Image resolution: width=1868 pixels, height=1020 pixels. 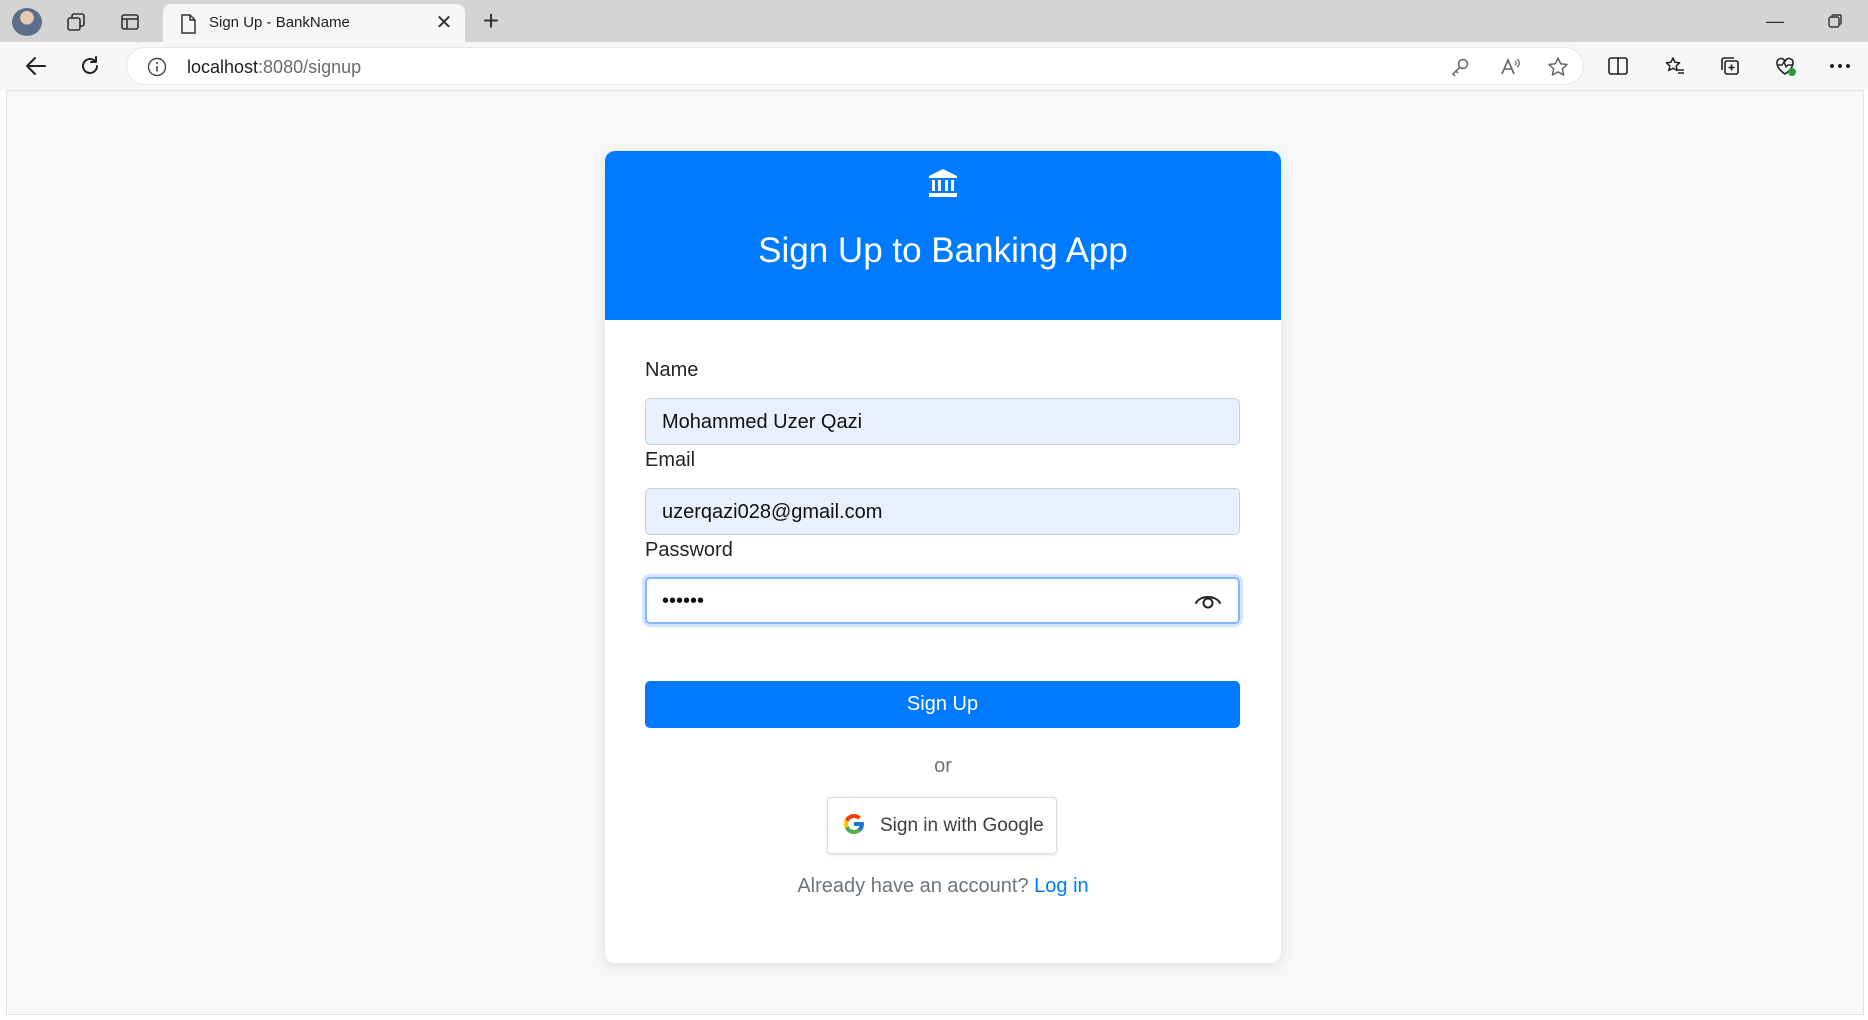 I want to click on active-tab: Sign Up - BankName ✕, so click(x=314, y=23).